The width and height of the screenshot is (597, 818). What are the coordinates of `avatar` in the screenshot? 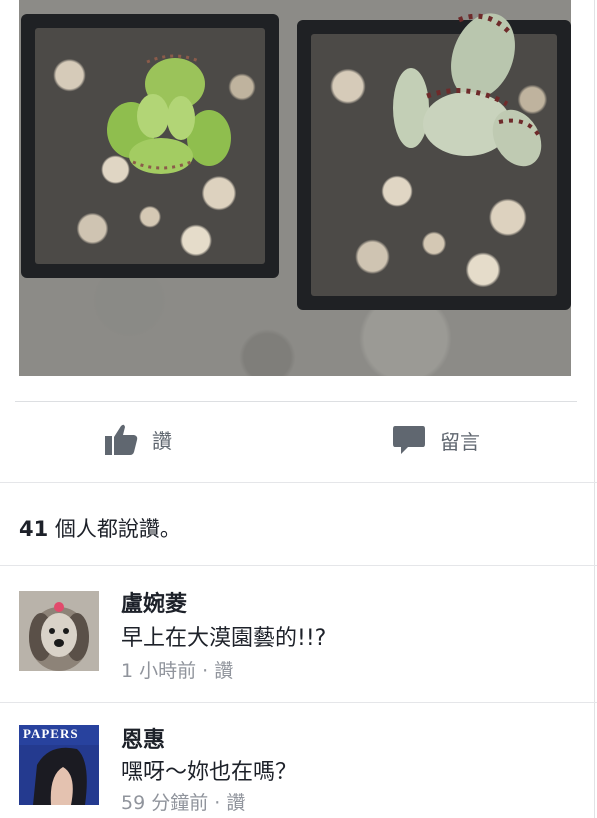 It's located at (59, 631).